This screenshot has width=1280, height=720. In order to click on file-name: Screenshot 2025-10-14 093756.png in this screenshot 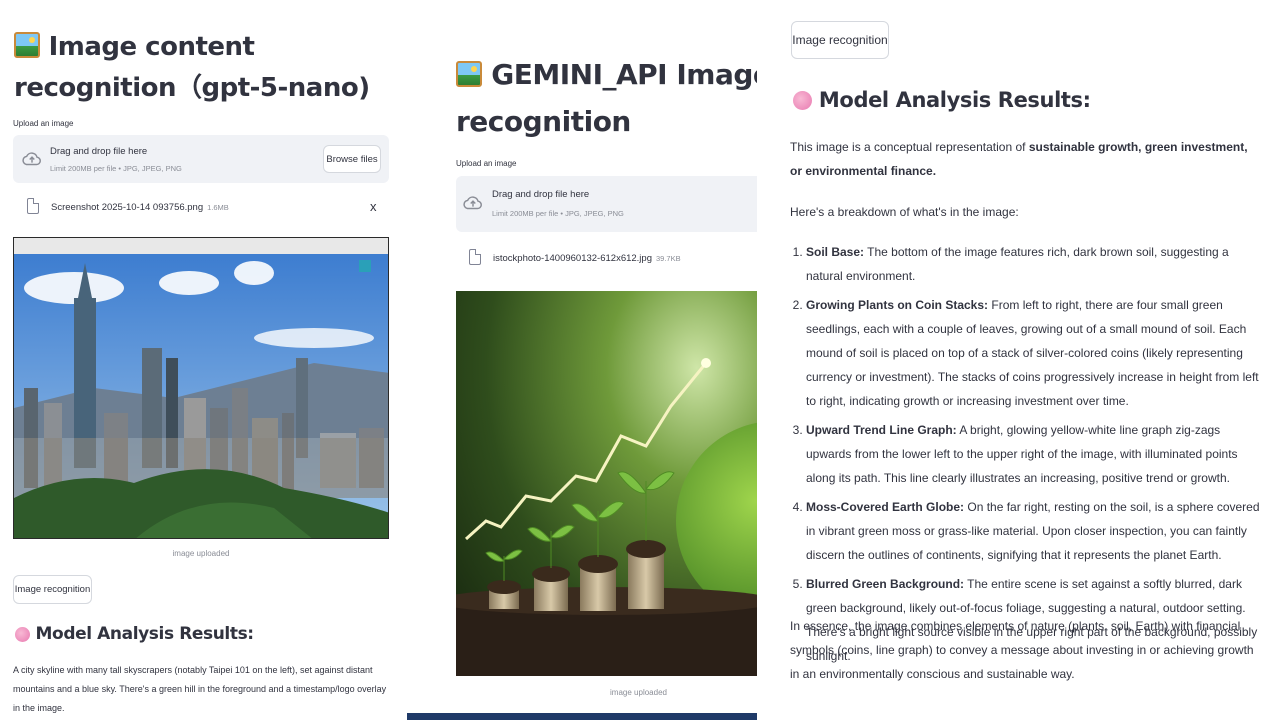, I will do `click(127, 207)`.